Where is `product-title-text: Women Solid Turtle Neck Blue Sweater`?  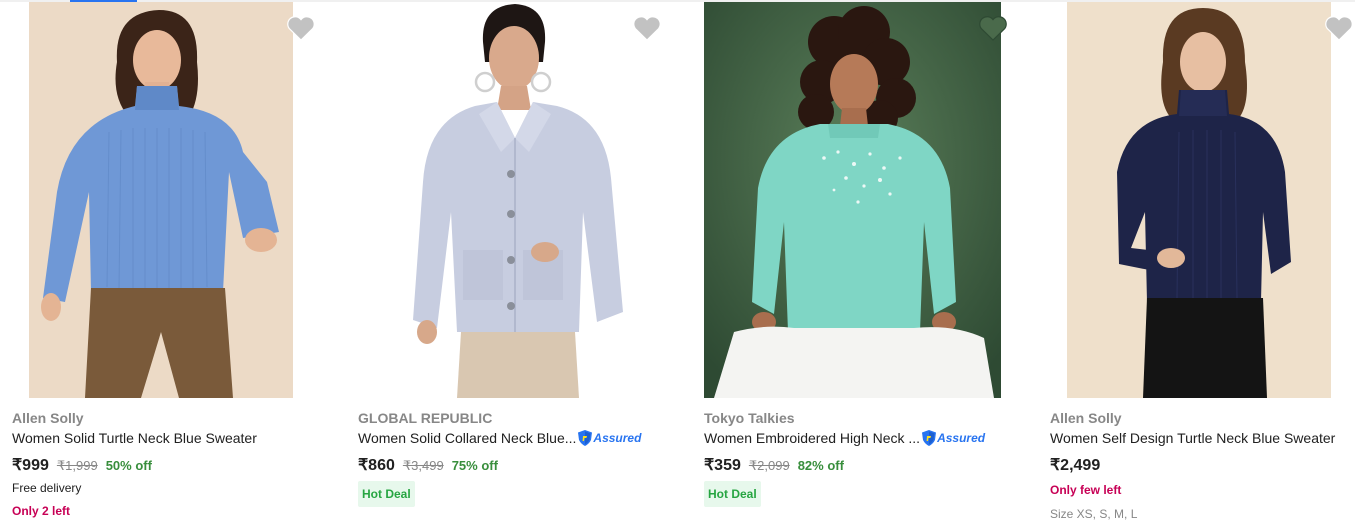 product-title-text: Women Solid Turtle Neck Blue Sweater is located at coordinates (134, 438).